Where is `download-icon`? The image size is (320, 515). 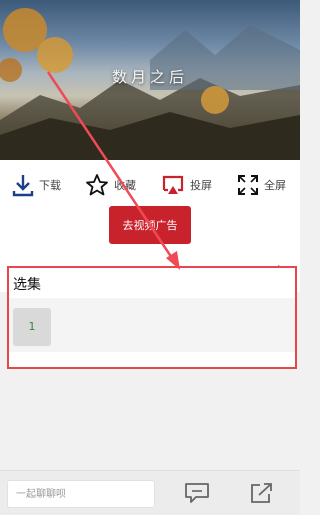
download-icon is located at coordinates (23, 186).